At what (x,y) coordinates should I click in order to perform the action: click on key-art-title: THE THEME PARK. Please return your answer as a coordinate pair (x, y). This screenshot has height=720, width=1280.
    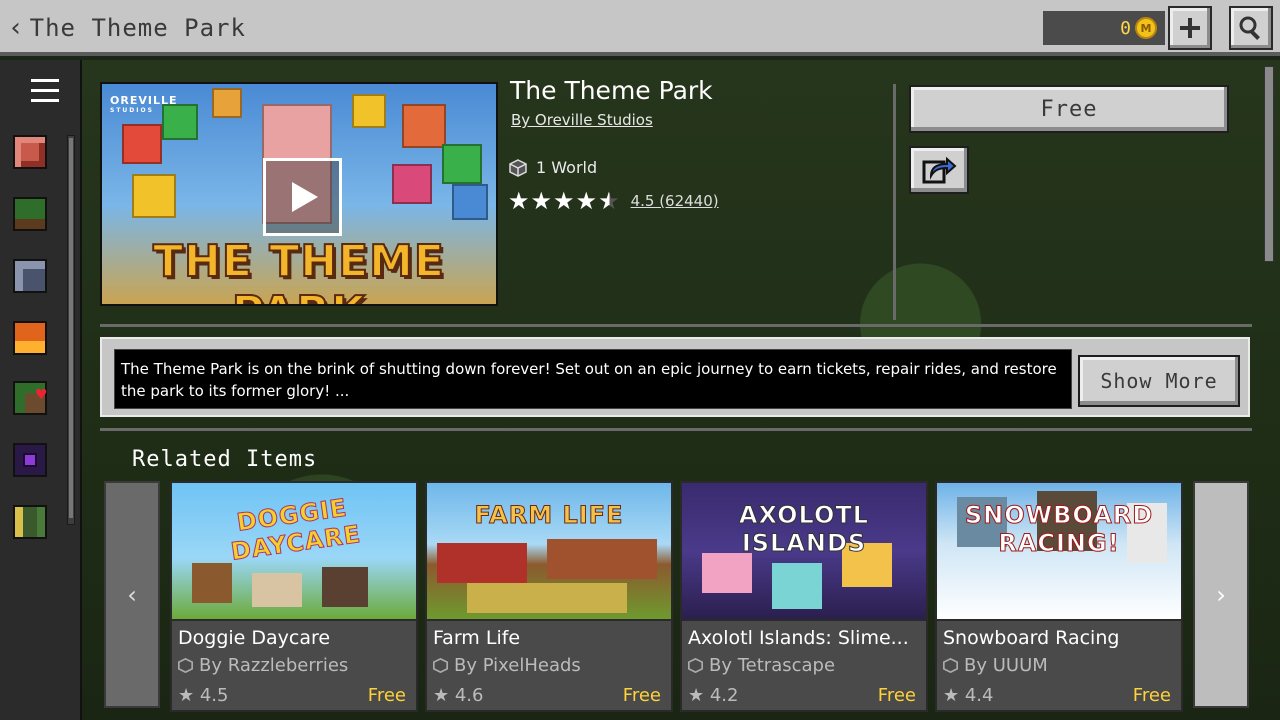
    Looking at the image, I should click on (298, 269).